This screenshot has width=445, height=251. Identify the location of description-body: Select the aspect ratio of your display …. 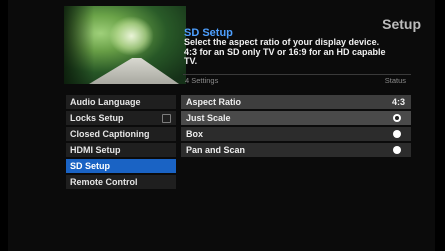
(285, 51).